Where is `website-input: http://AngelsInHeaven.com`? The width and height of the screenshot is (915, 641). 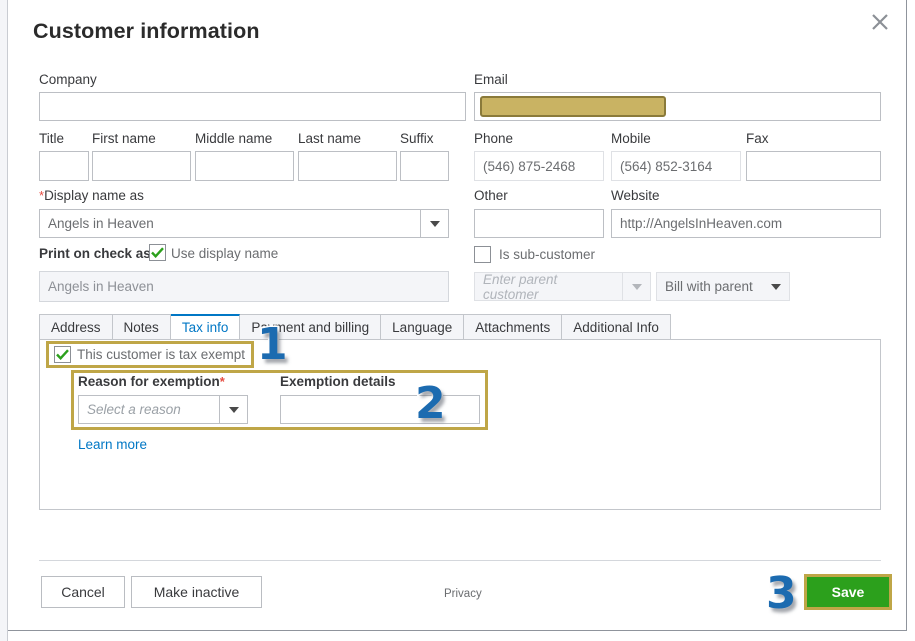 website-input: http://AngelsInHeaven.com is located at coordinates (746, 223).